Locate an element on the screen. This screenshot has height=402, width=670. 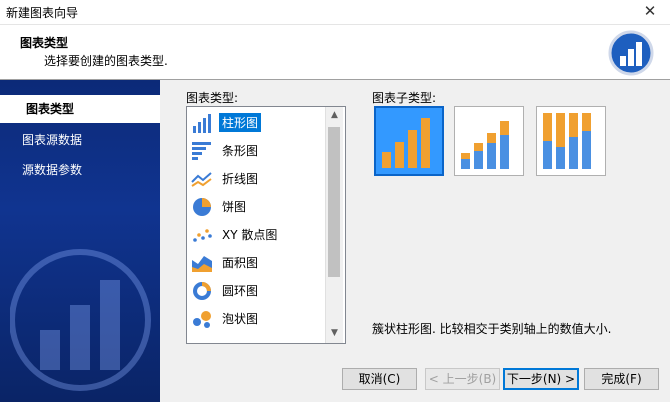
list-item-bubble: 泡状图 is located at coordinates (257, 318).